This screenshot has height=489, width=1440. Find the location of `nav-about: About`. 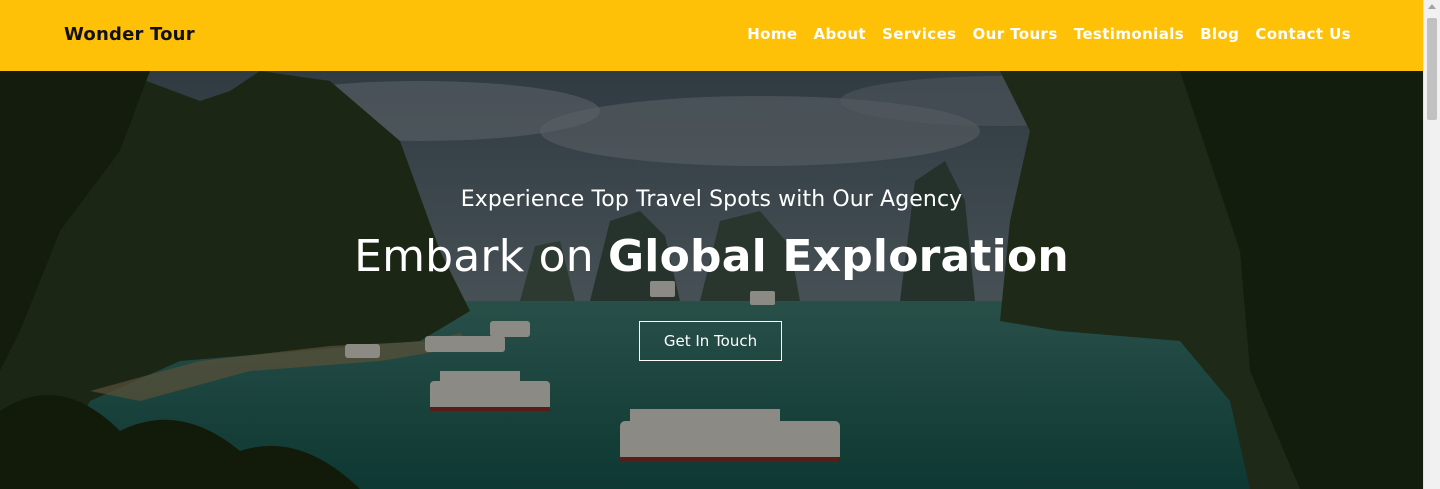

nav-about: About is located at coordinates (839, 34).